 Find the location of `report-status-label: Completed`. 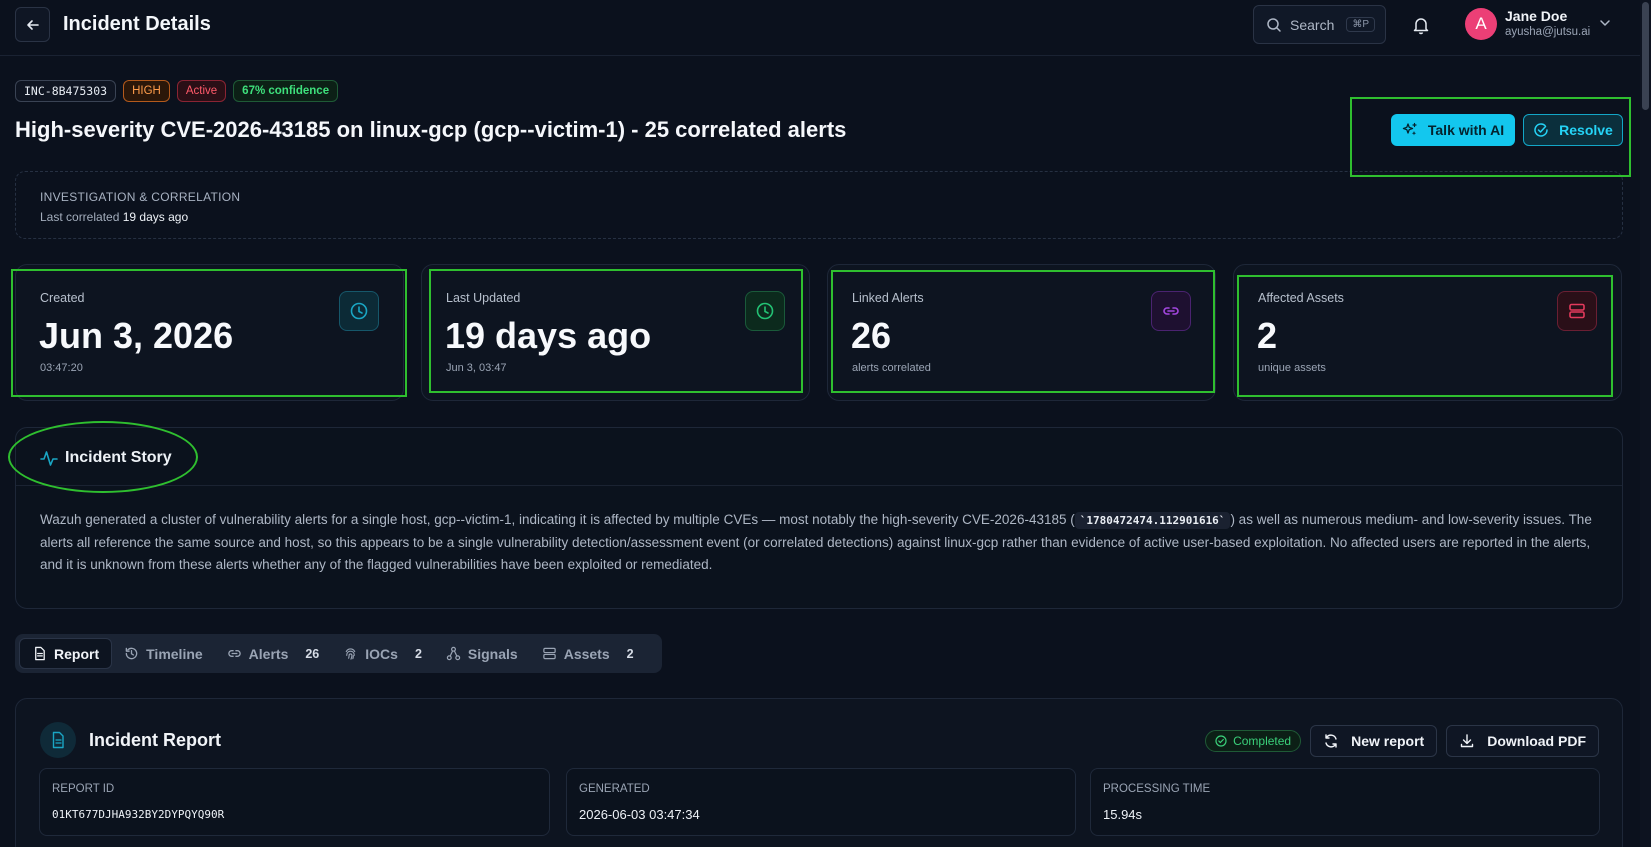

report-status-label: Completed is located at coordinates (1262, 741).